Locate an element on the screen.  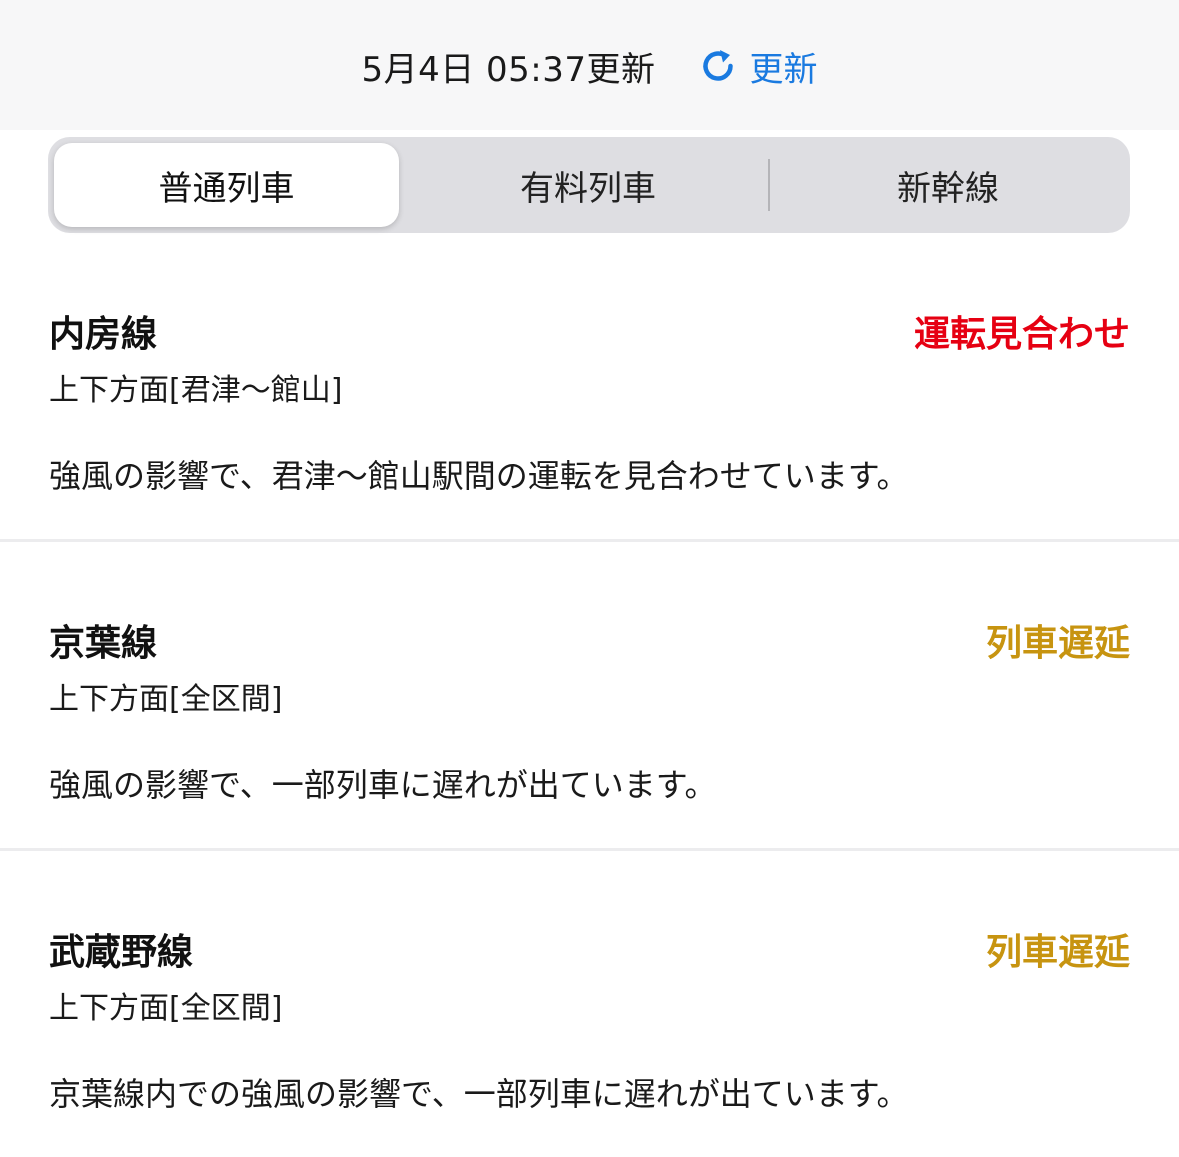
refresh-label: 更新 is located at coordinates (783, 69).